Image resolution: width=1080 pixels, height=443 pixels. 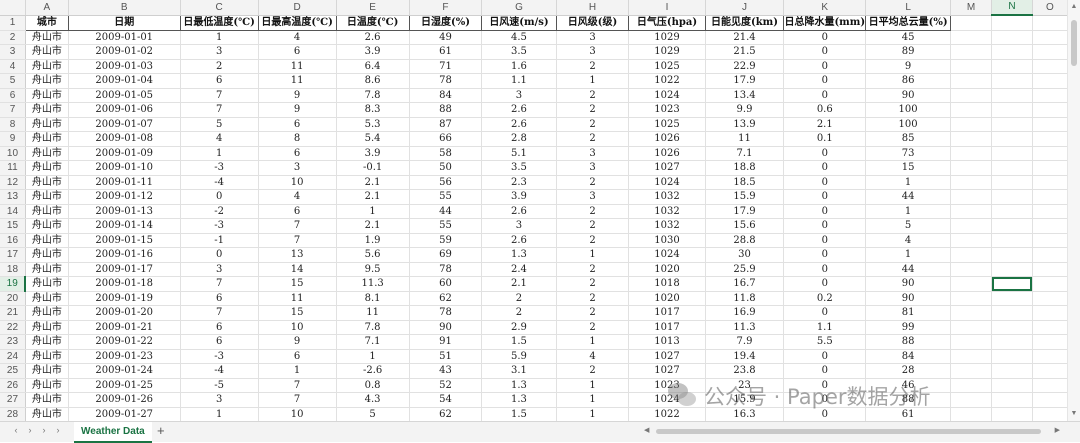 I want to click on cell: 2009-01-09, so click(x=124, y=153).